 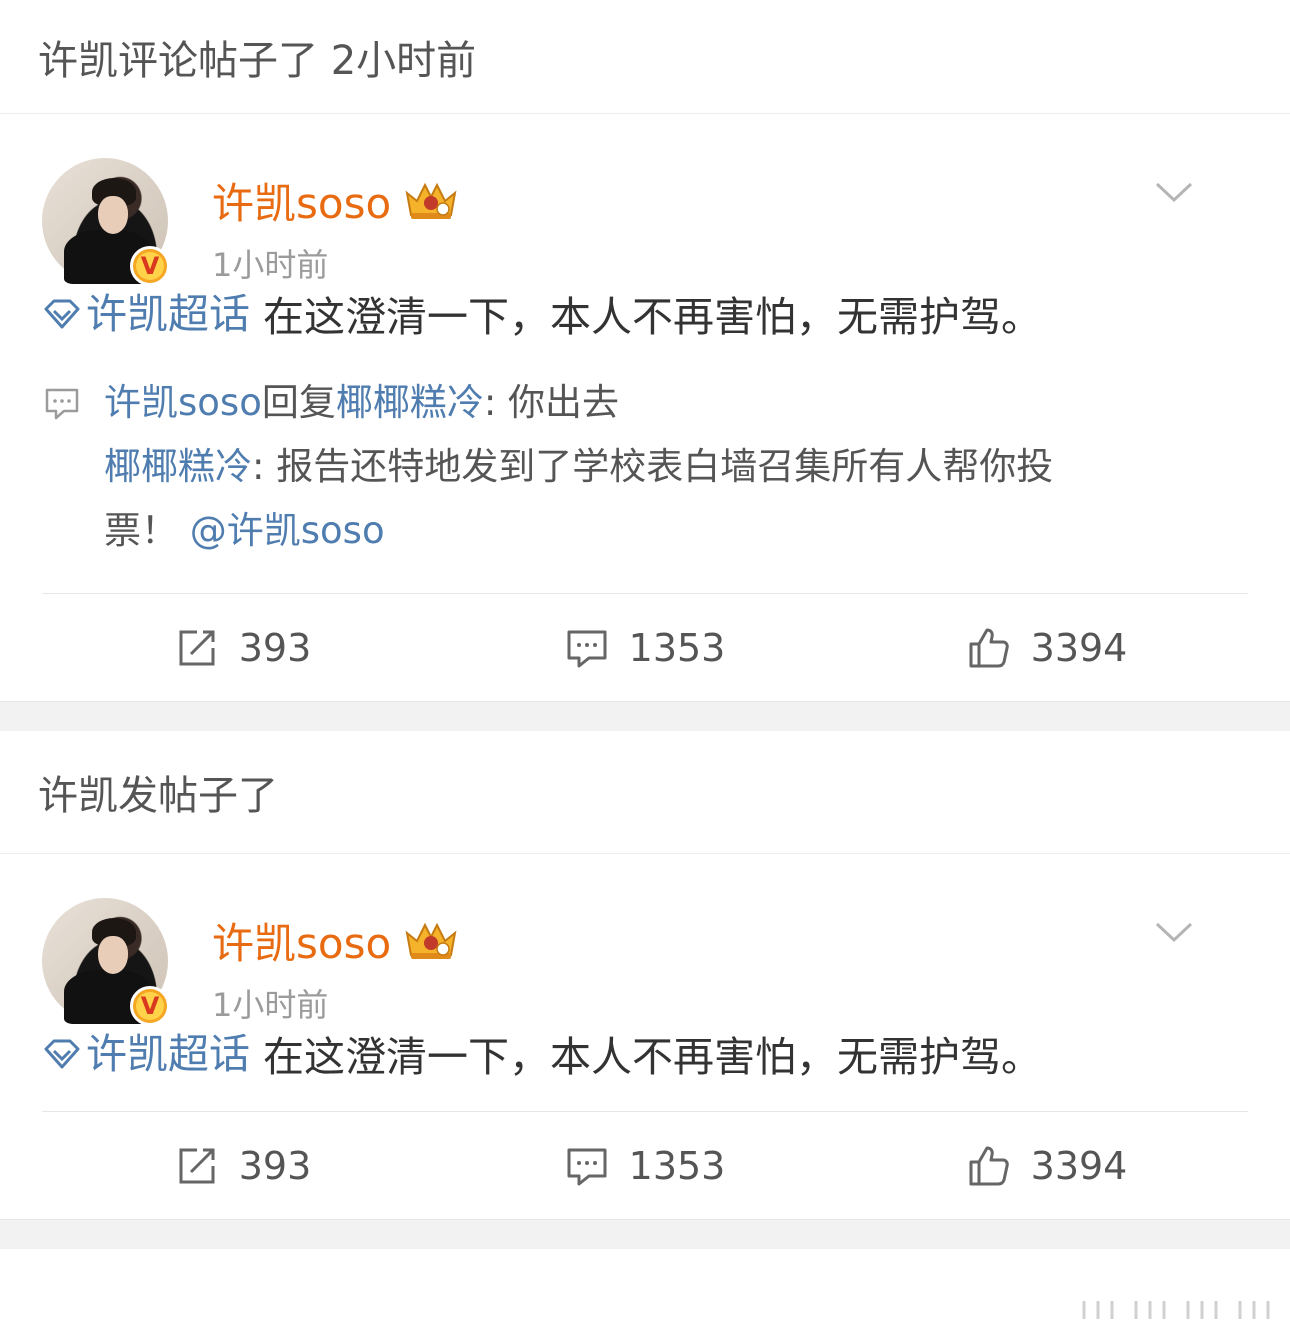 I want to click on quoted-text-2: 票！, so click(x=141, y=530).